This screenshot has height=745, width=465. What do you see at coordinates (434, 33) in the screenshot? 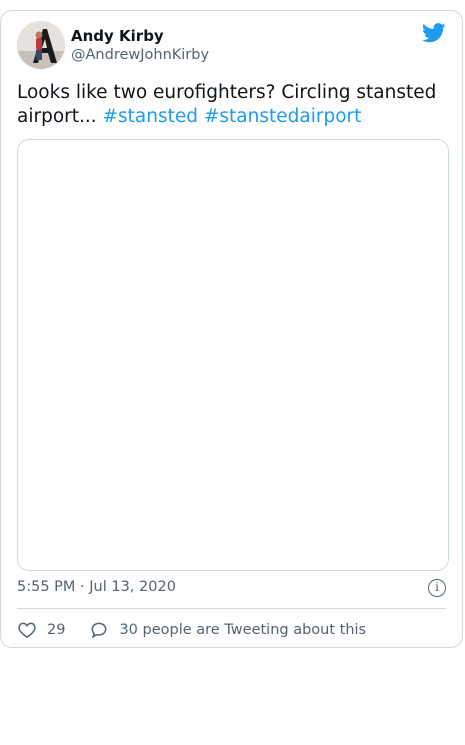
I see `twitter-bird-icon` at bounding box center [434, 33].